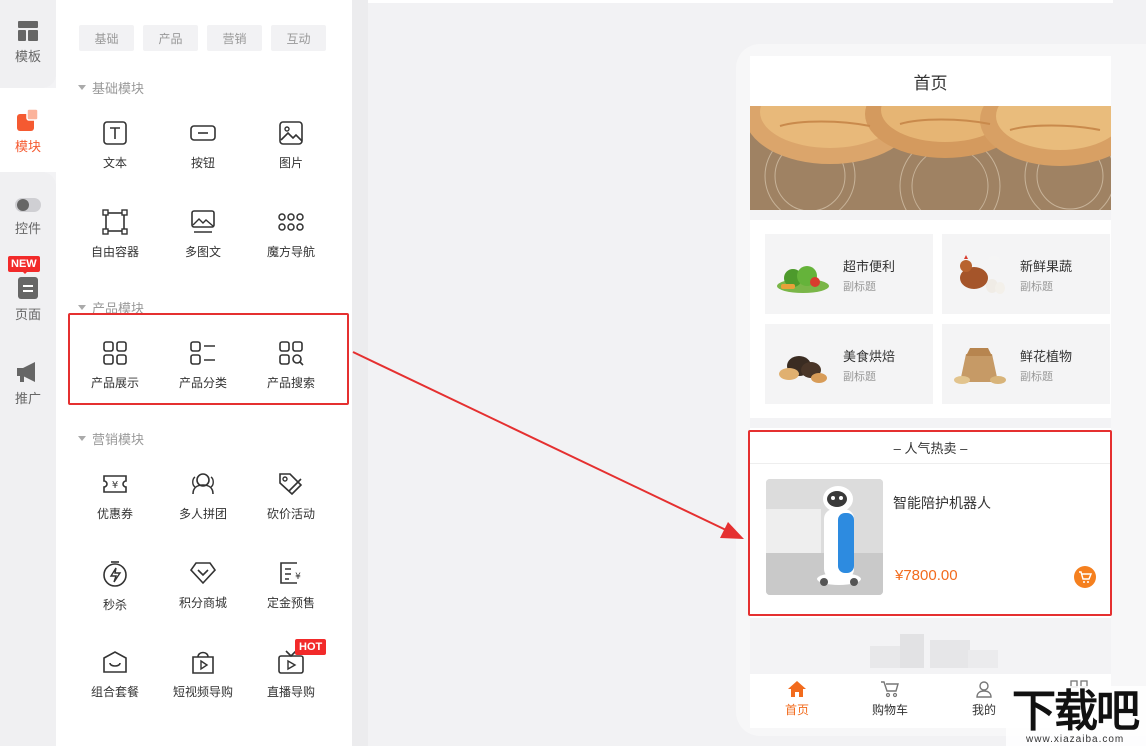 The width and height of the screenshot is (1146, 746). I want to click on user-icon, so click(984, 689).